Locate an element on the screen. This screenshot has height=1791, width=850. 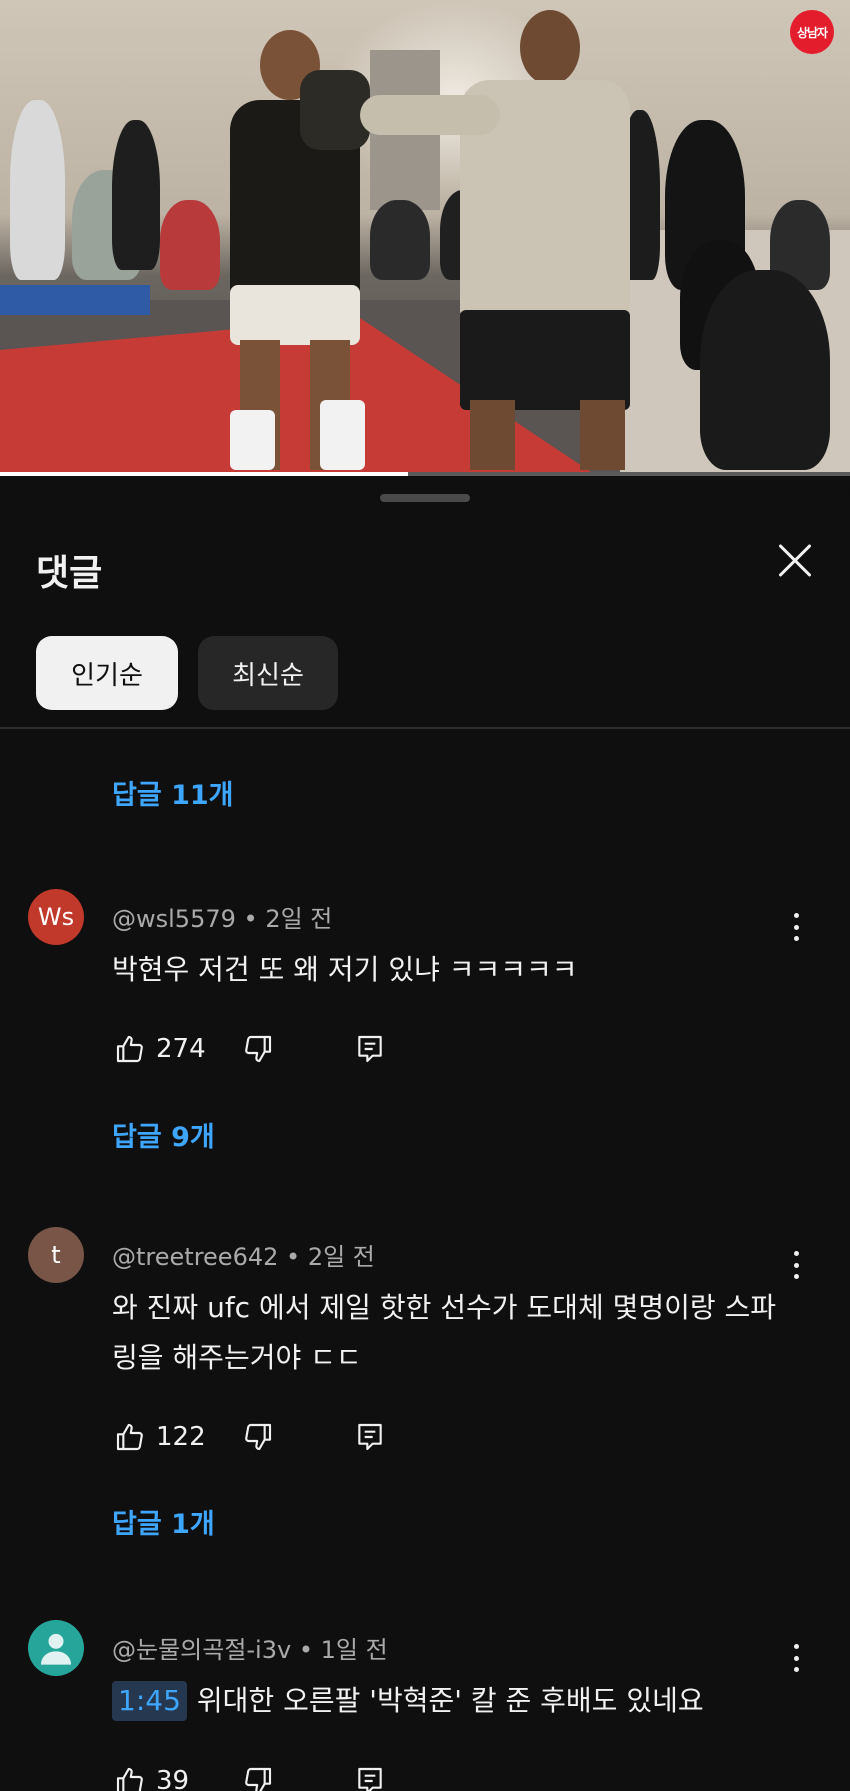
like-count: 122 is located at coordinates (181, 1437).